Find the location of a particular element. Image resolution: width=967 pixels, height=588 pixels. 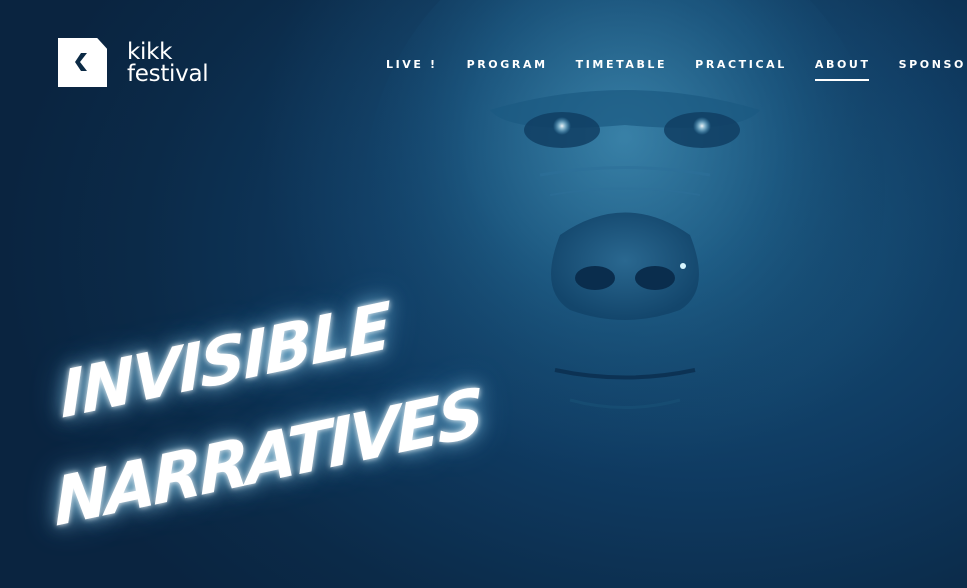

nav-program: PROGRAM is located at coordinates (507, 69).